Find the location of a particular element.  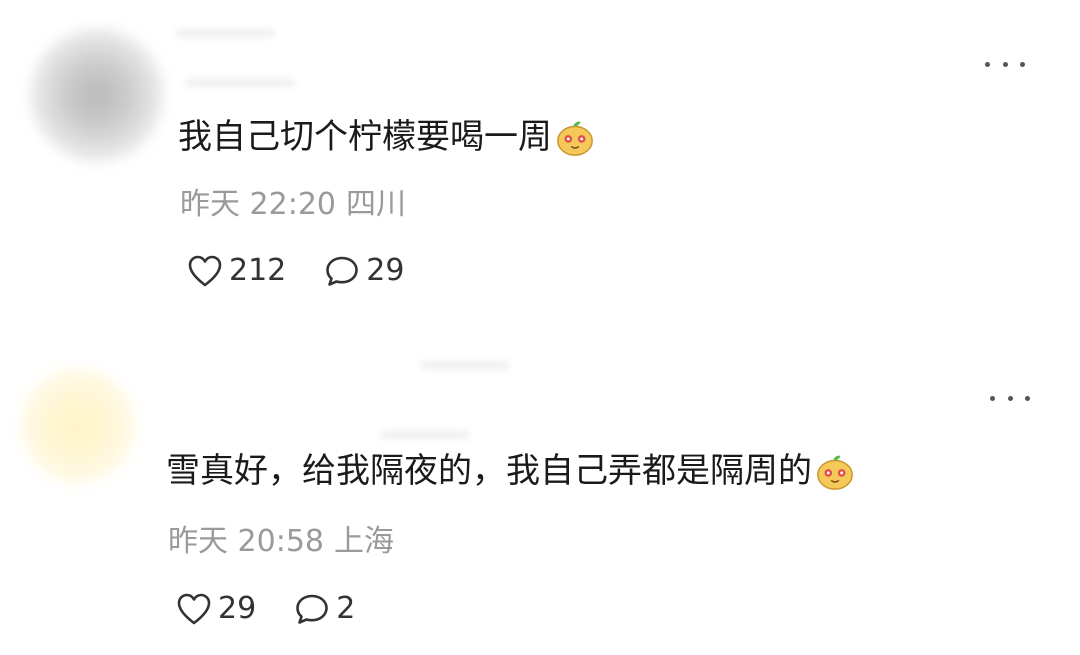

reply-count: 29 is located at coordinates (385, 270).